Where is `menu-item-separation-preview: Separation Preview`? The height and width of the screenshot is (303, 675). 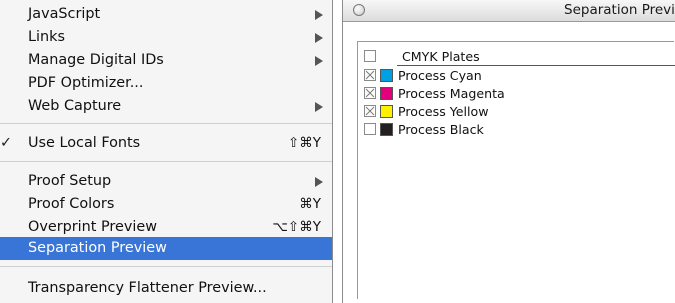
menu-item-separation-preview: Separation Preview is located at coordinates (166, 248).